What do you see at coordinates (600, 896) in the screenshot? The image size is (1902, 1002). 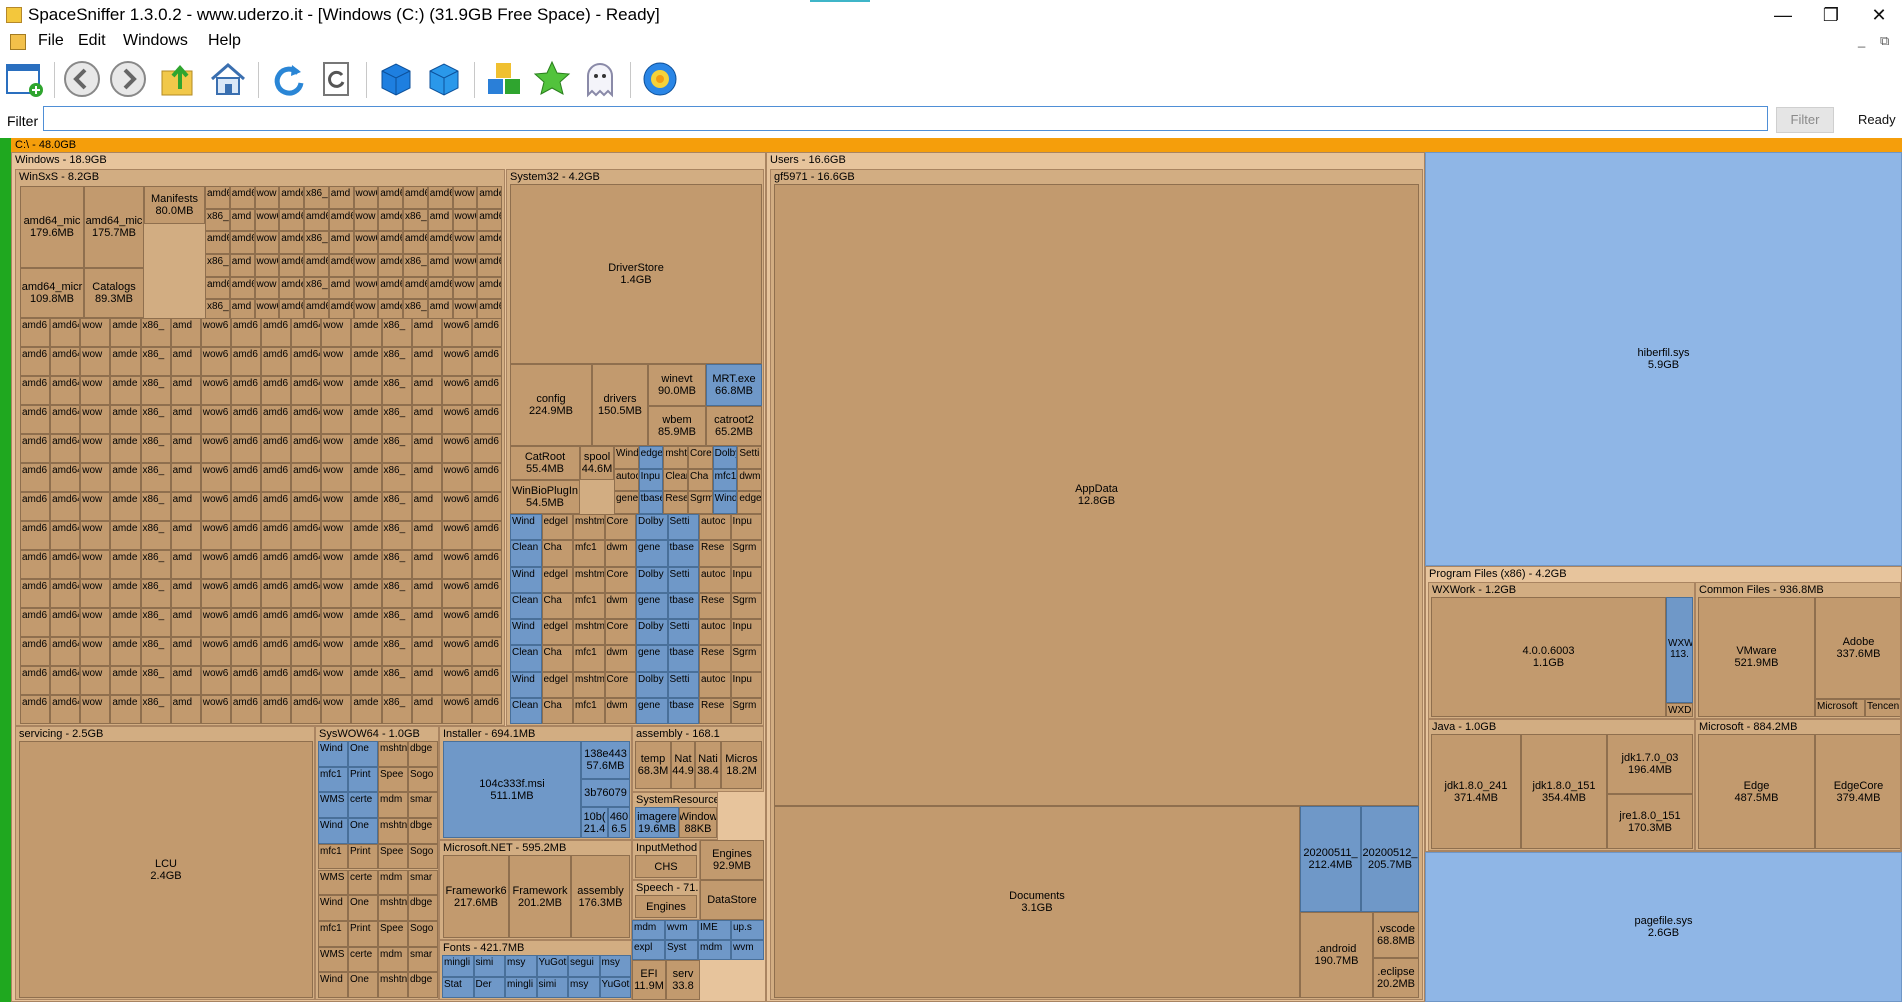 I see `file-assembly-net: assembly 176.3MB` at bounding box center [600, 896].